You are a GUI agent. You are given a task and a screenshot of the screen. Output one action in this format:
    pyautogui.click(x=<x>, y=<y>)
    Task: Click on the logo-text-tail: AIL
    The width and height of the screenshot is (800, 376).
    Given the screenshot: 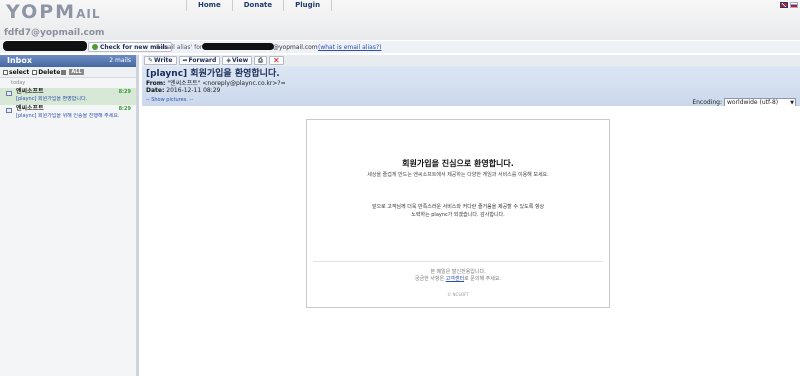 What is the action you would take?
    pyautogui.click(x=88, y=14)
    